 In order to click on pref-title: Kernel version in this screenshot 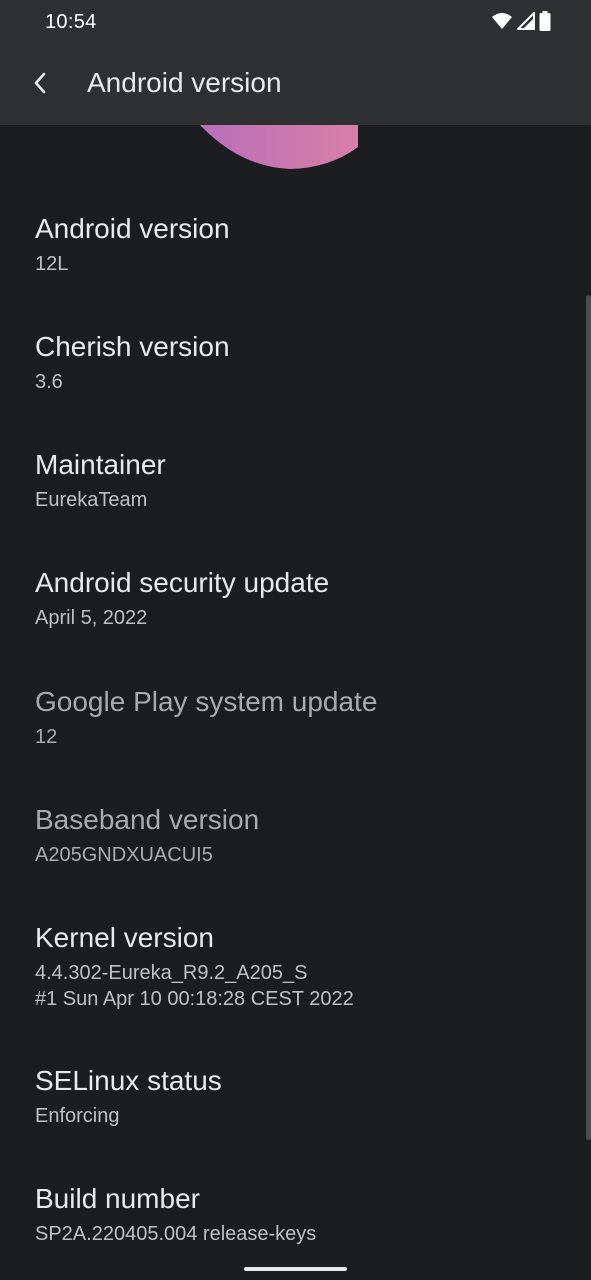, I will do `click(124, 937)`.